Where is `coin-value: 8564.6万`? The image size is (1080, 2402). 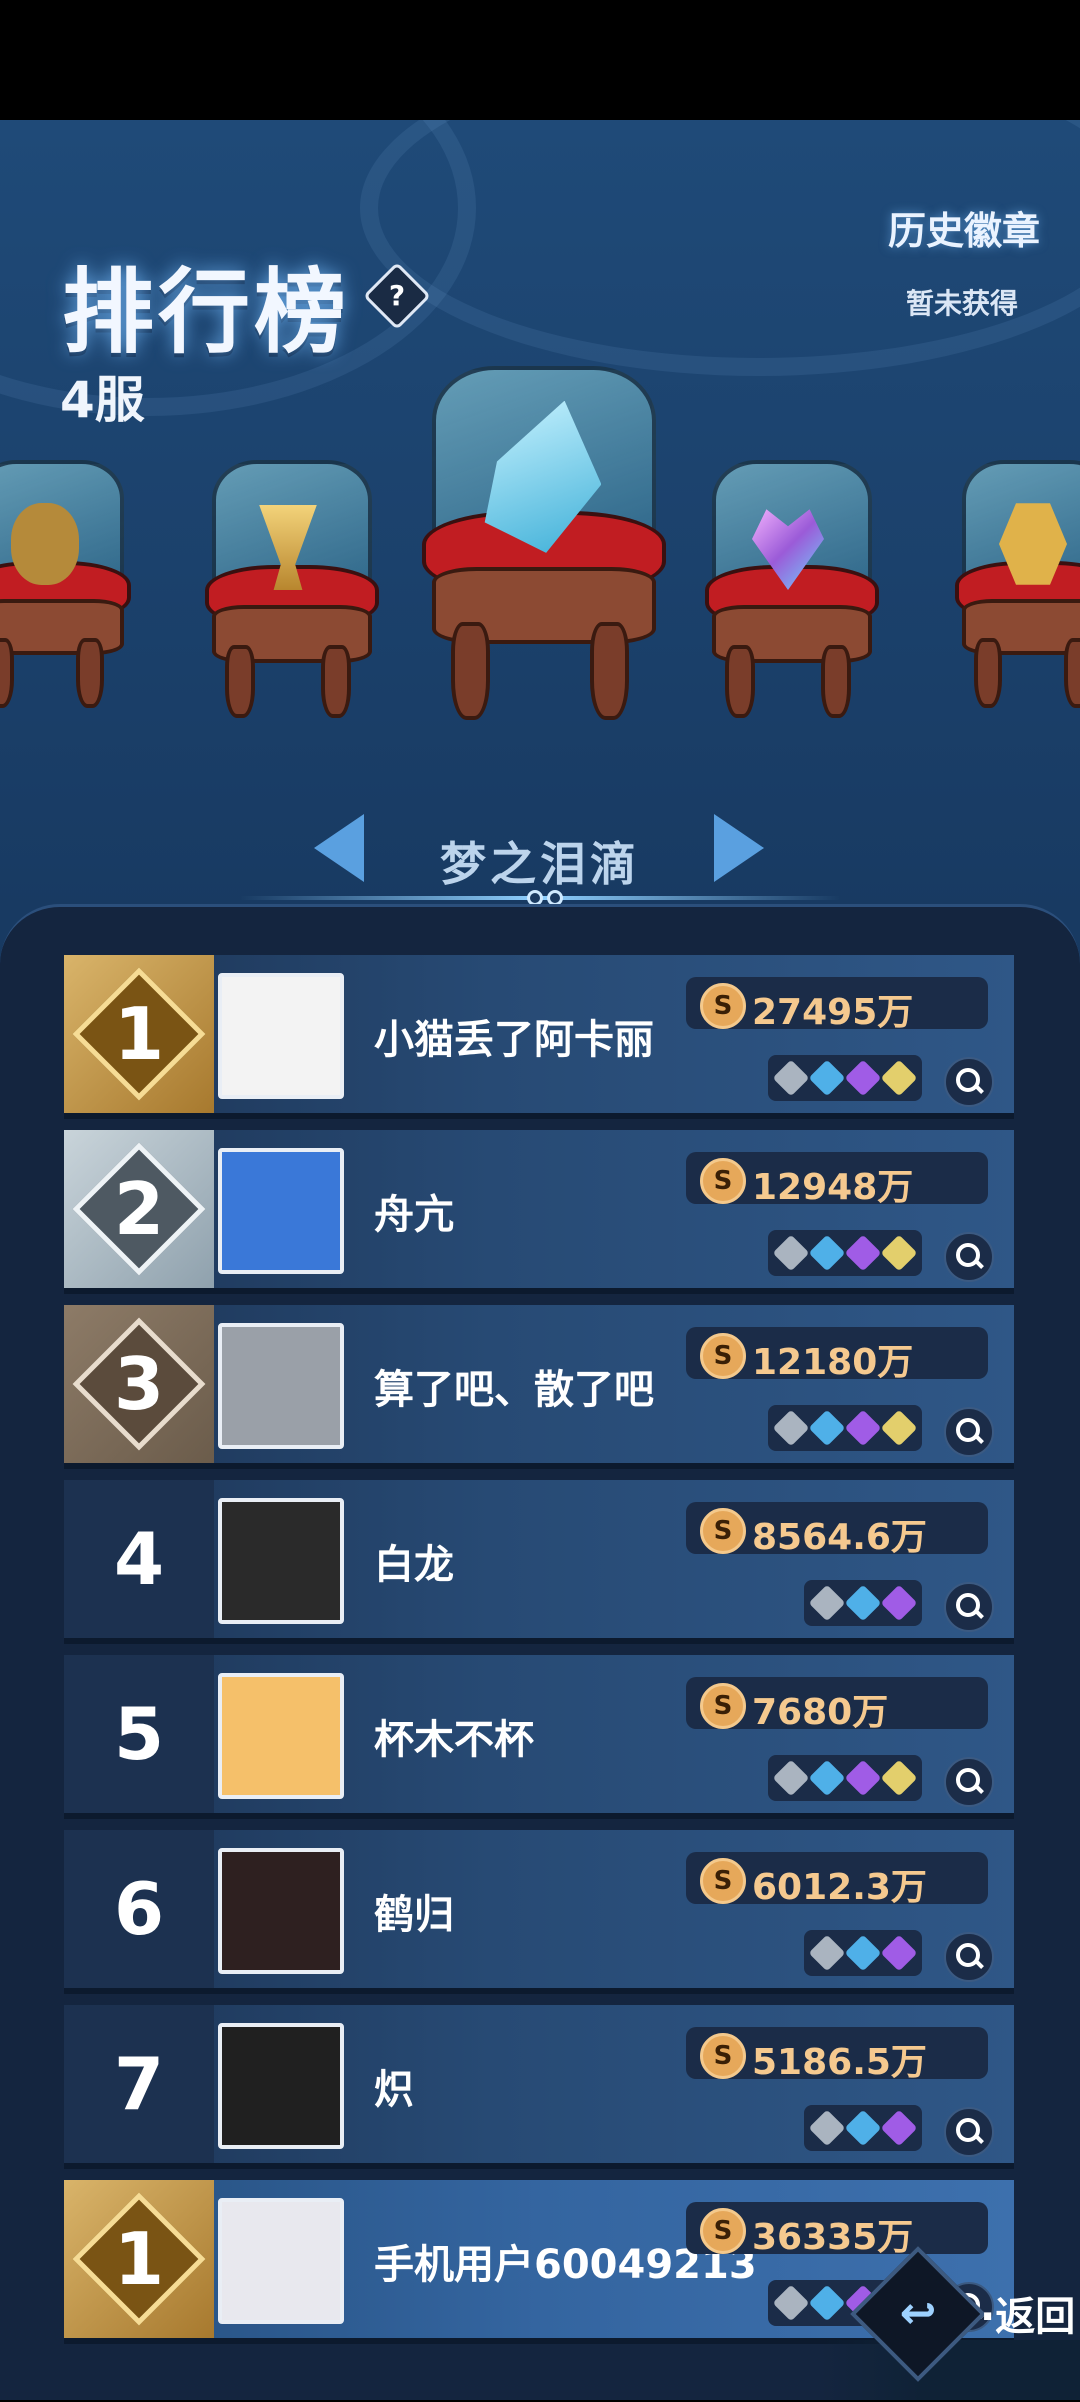 coin-value: 8564.6万 is located at coordinates (839, 1537).